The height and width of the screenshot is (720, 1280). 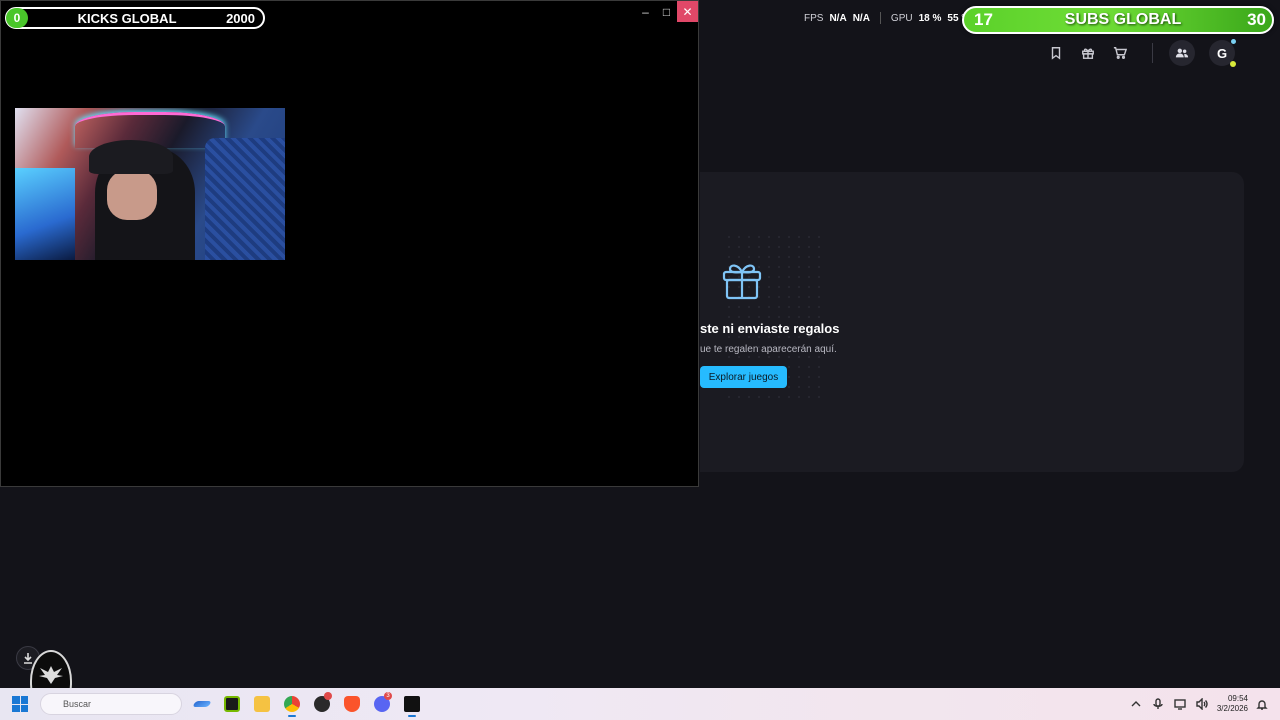 I want to click on file-explorer-icon, so click(x=262, y=704).